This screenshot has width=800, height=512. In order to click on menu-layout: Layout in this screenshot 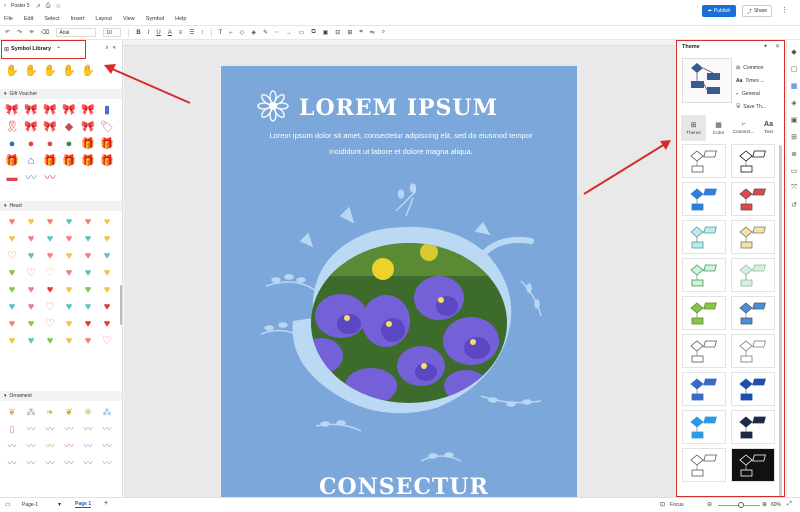, I will do `click(103, 19)`.